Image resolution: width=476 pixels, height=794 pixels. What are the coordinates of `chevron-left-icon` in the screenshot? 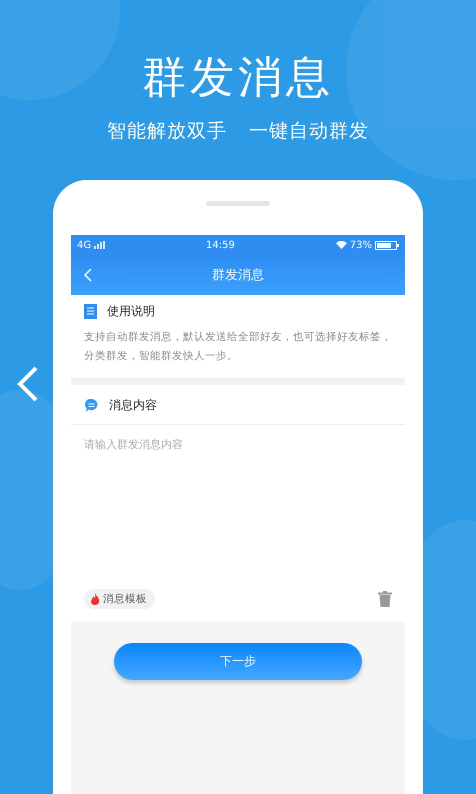 It's located at (28, 384).